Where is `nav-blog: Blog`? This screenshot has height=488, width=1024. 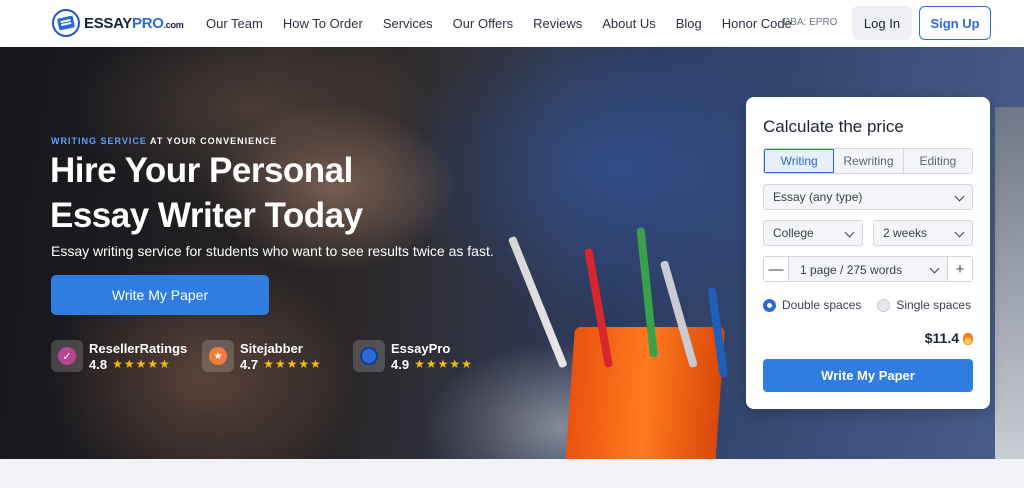 nav-blog: Blog is located at coordinates (689, 23).